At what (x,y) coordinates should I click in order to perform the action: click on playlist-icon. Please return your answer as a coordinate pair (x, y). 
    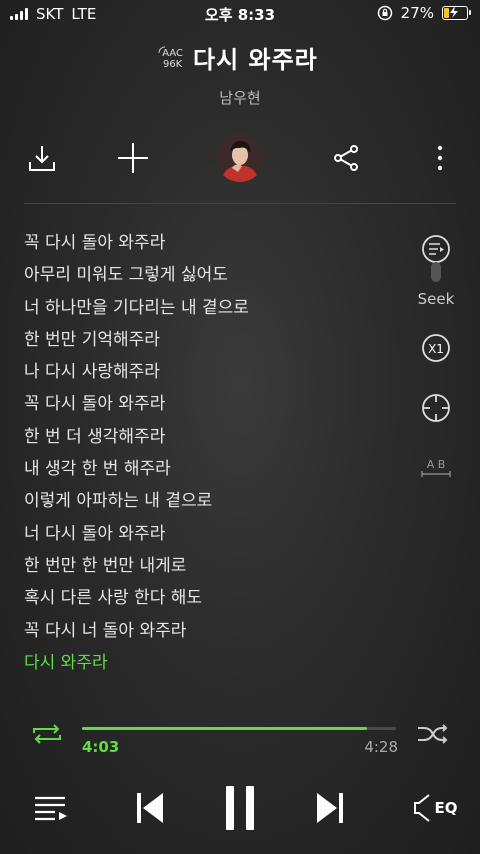
    Looking at the image, I should click on (51, 808).